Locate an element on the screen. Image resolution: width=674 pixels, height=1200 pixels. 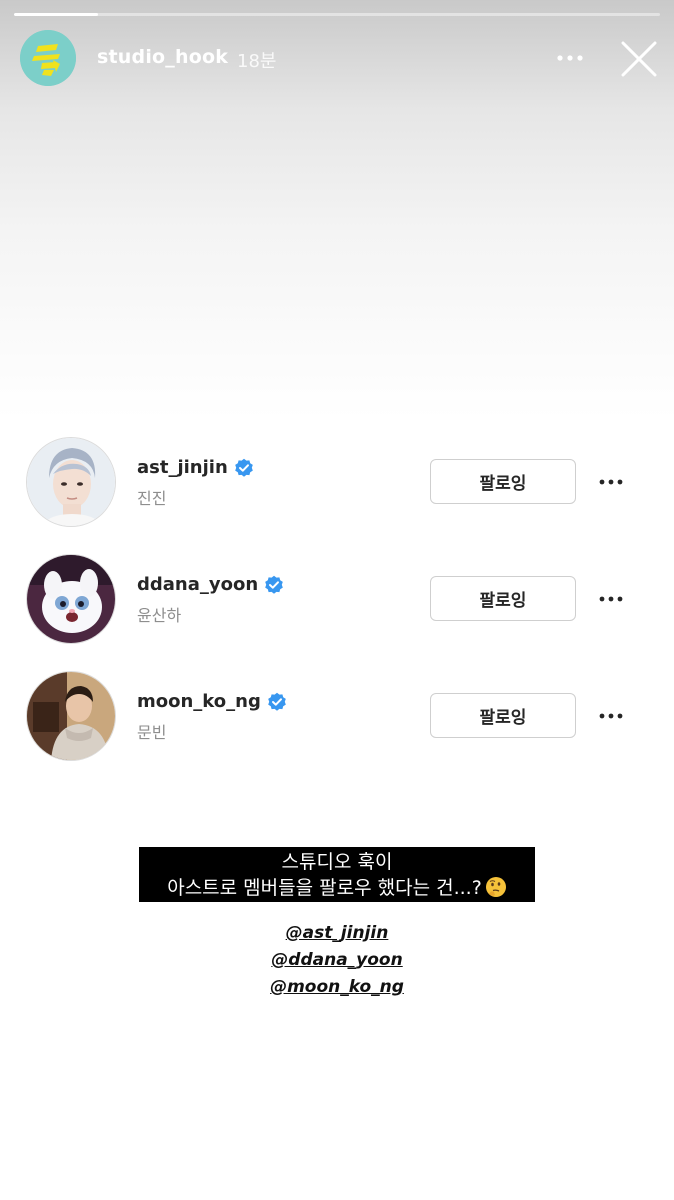
follow-row-ast-jinjin: ast_jinjin 진진 팔로잉 is located at coordinates (336, 483).